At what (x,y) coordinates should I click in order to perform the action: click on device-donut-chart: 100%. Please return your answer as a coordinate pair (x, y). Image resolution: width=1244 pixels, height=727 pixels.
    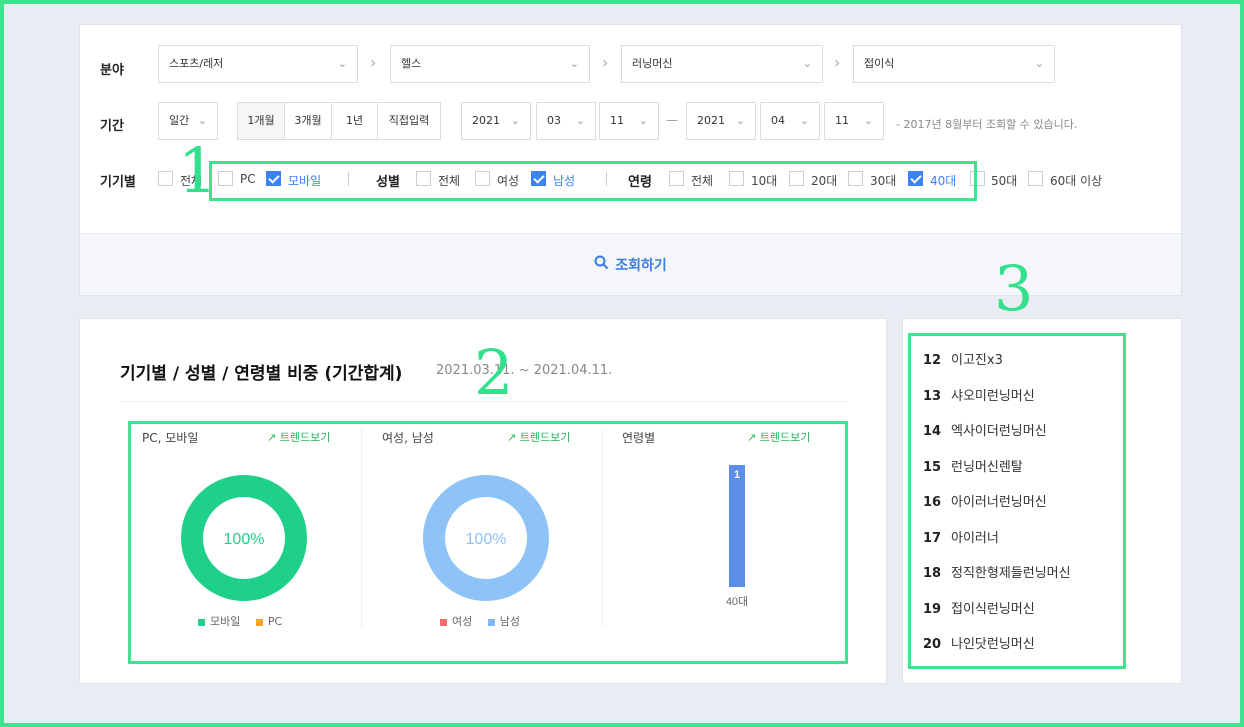
    Looking at the image, I should click on (244, 538).